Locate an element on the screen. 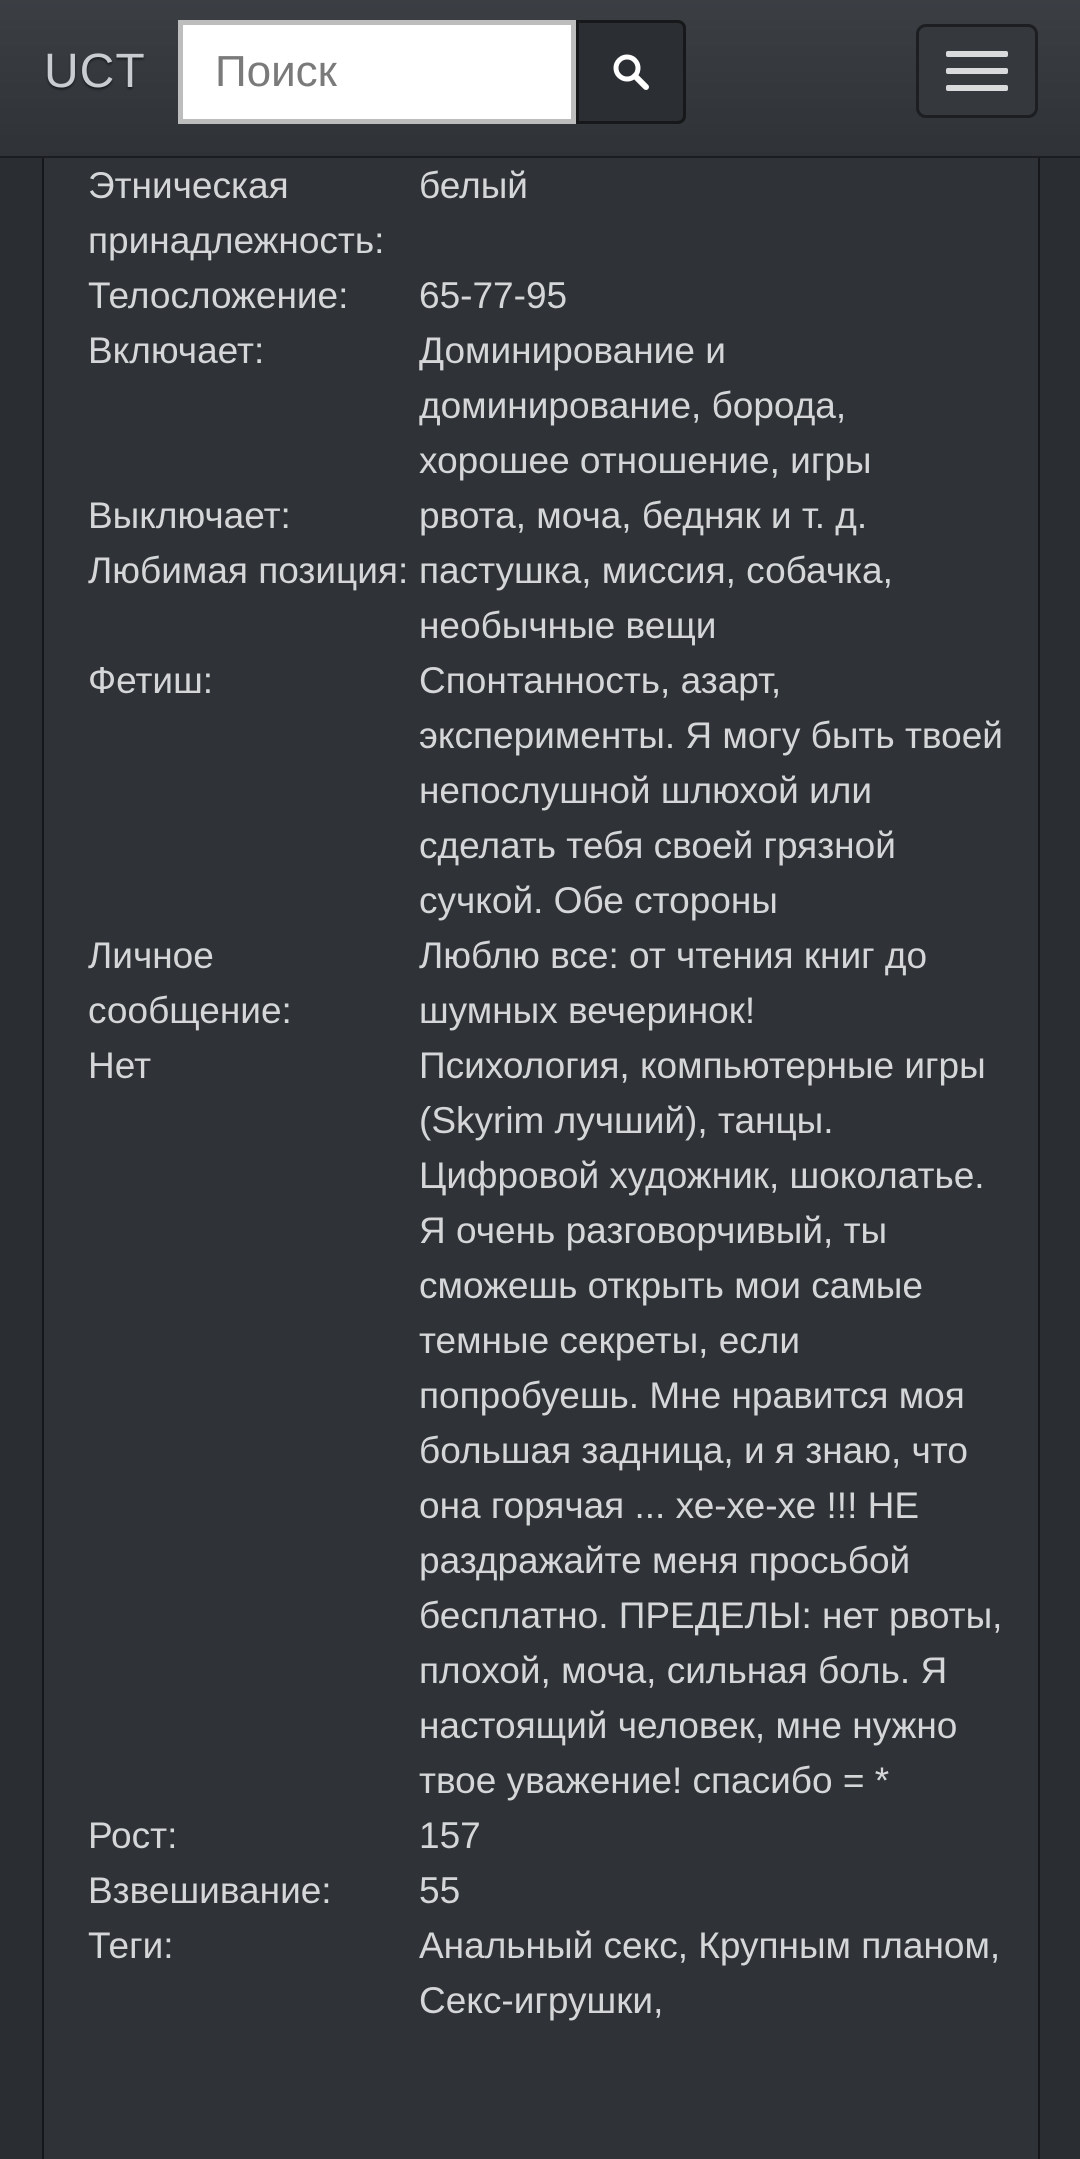  search-icon is located at coordinates (631, 72).